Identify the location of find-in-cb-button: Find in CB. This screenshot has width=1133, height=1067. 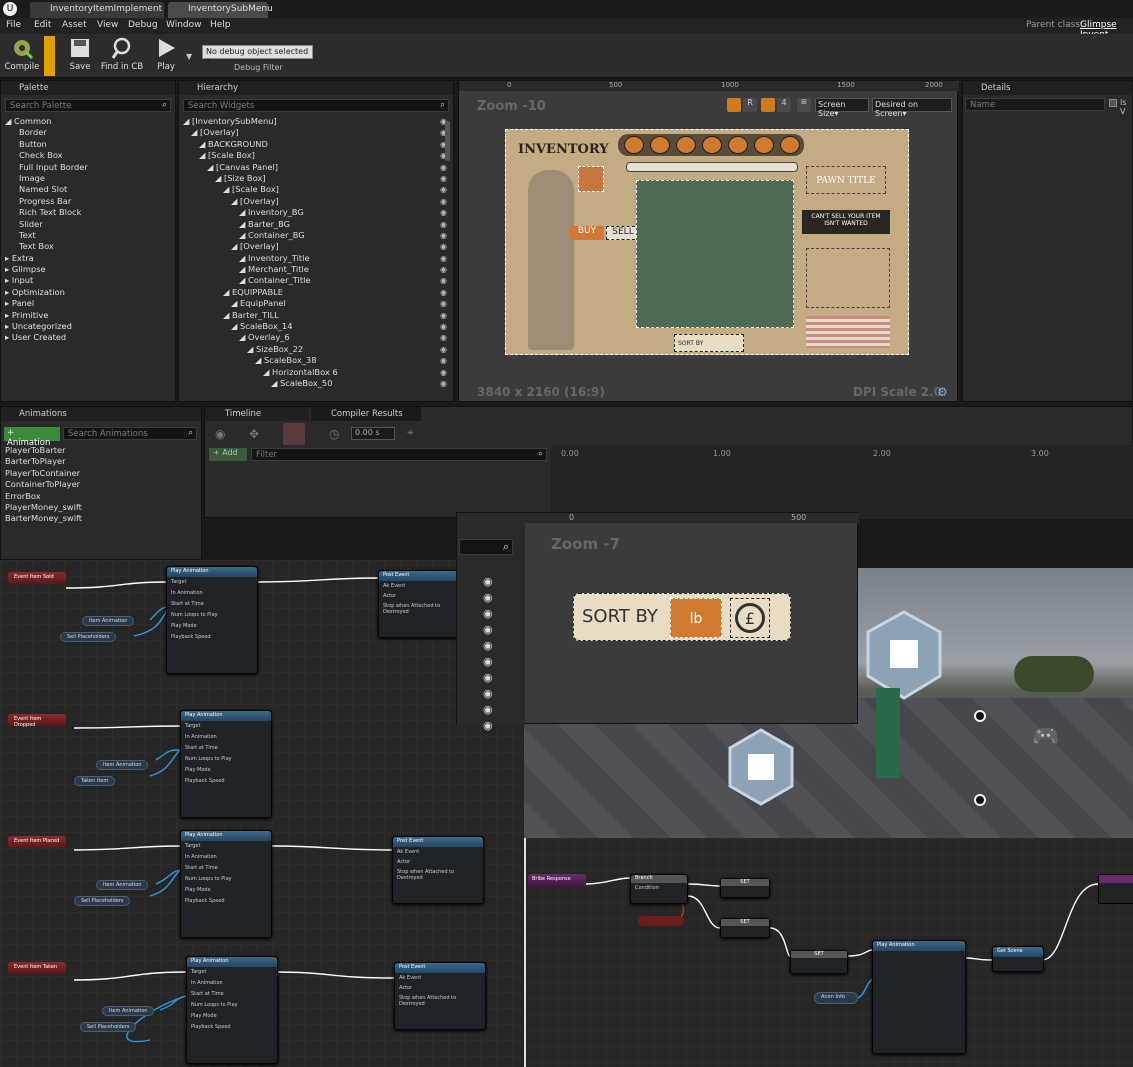
(122, 56).